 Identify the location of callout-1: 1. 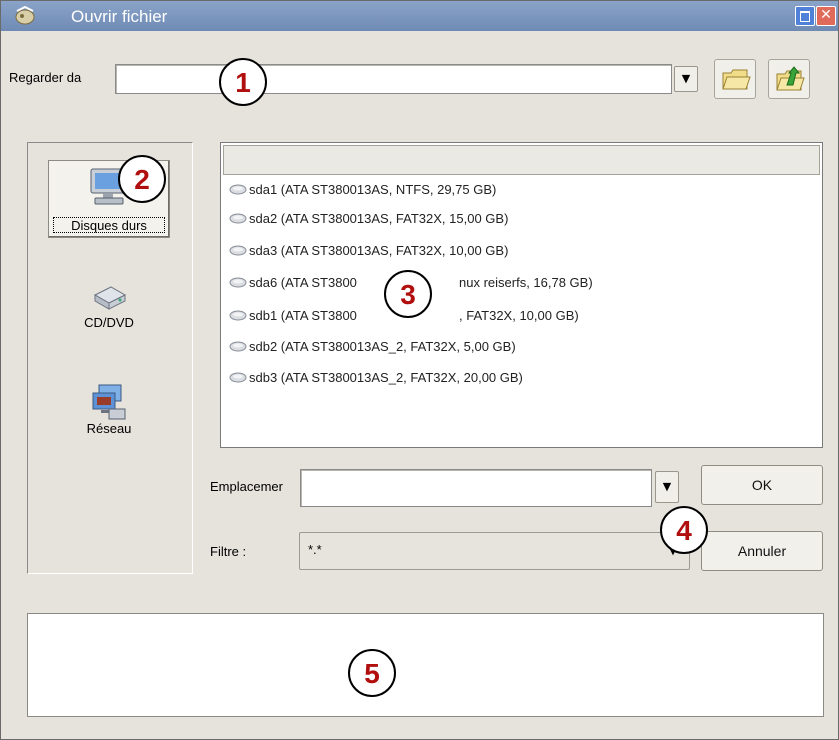
(243, 82).